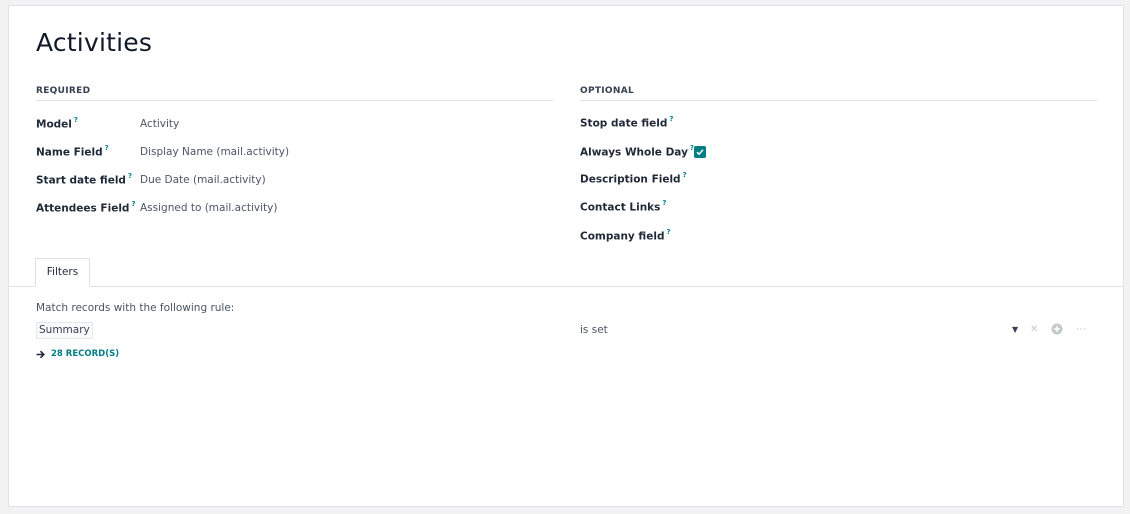 This screenshot has height=514, width=1130. I want to click on page-title: Activities, so click(94, 42).